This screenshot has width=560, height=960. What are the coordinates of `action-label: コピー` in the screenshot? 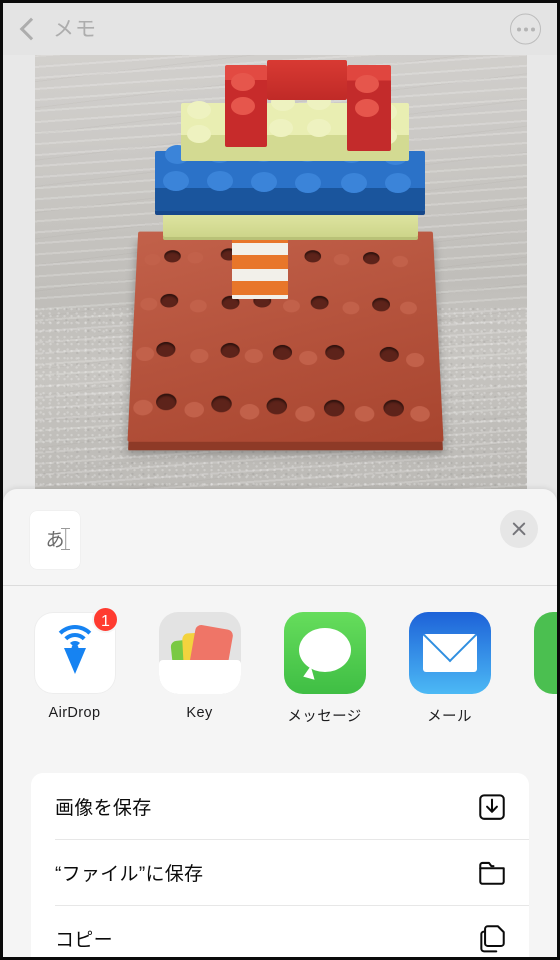 It's located at (84, 940).